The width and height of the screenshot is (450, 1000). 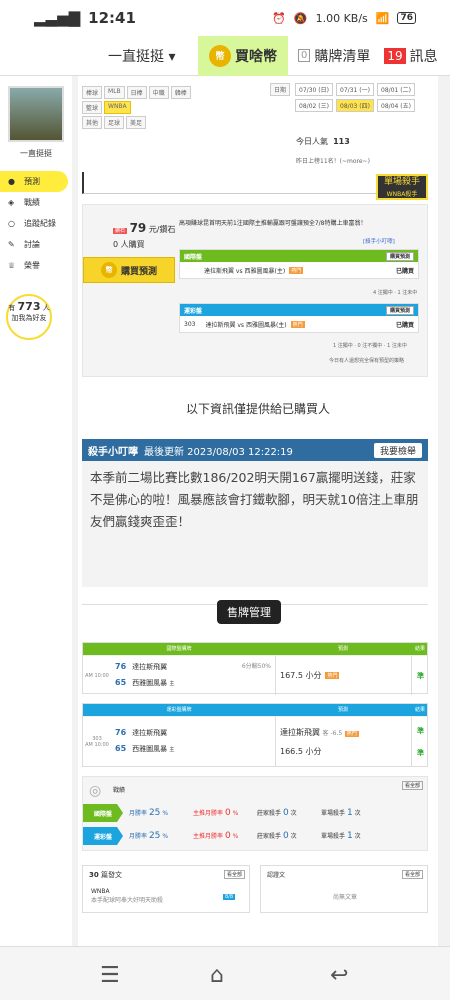 What do you see at coordinates (36, 202) in the screenshot?
I see `sidebar-item-record: ◈ 戰績` at bounding box center [36, 202].